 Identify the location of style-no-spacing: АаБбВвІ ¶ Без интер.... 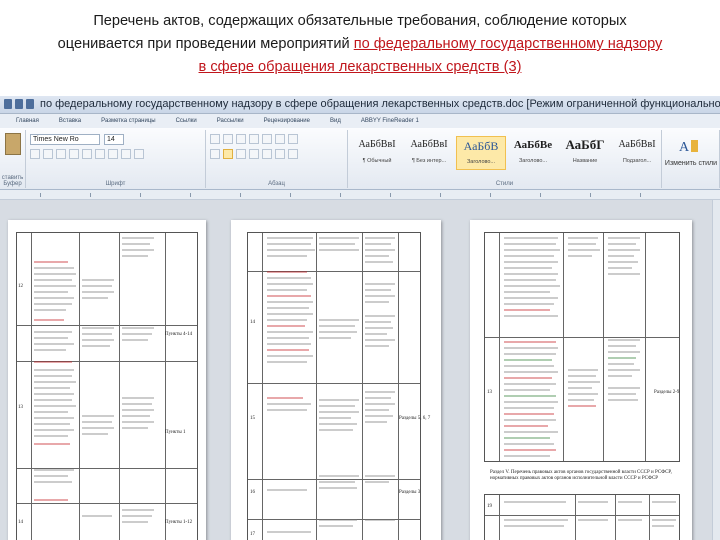
(429, 153).